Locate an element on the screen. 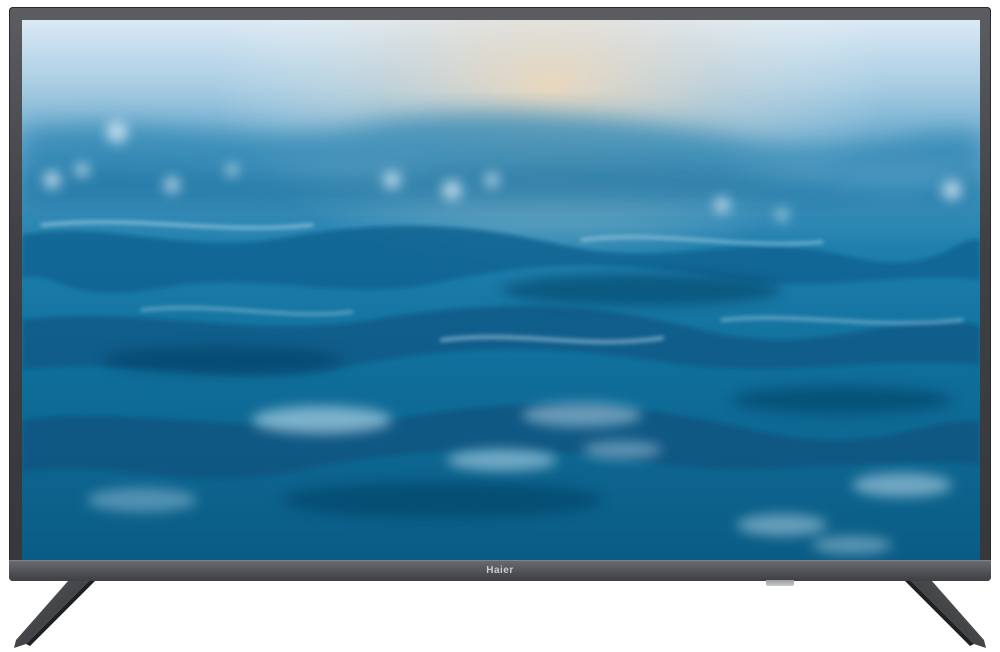 Image resolution: width=1000 pixels, height=652 pixels. tv-foot-right is located at coordinates (943, 610).